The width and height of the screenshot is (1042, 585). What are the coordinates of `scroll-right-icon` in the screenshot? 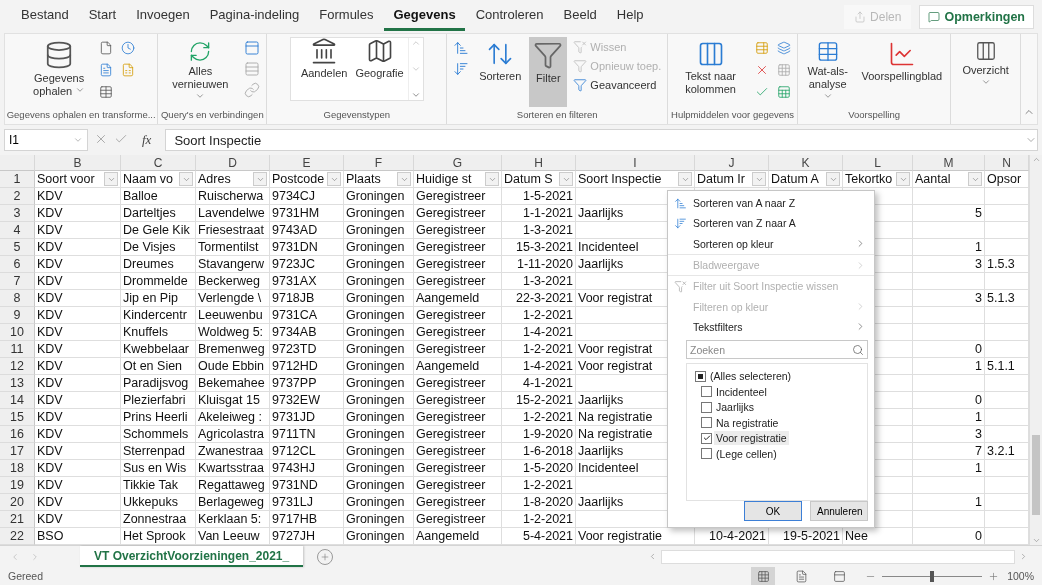 It's located at (1023, 556).